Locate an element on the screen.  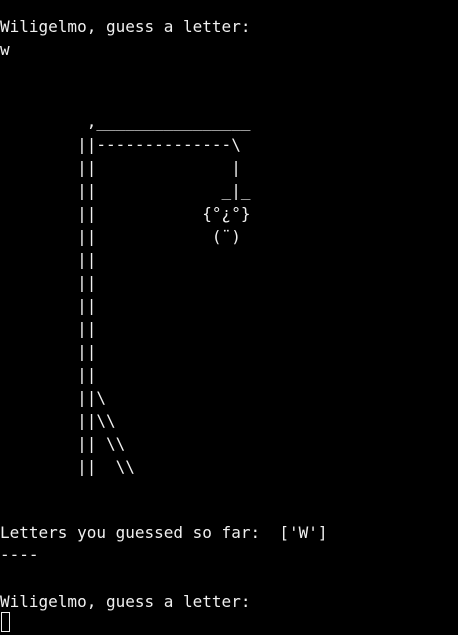
guess-prompt: Wiligelmo, guess a letter: is located at coordinates (125, 26).